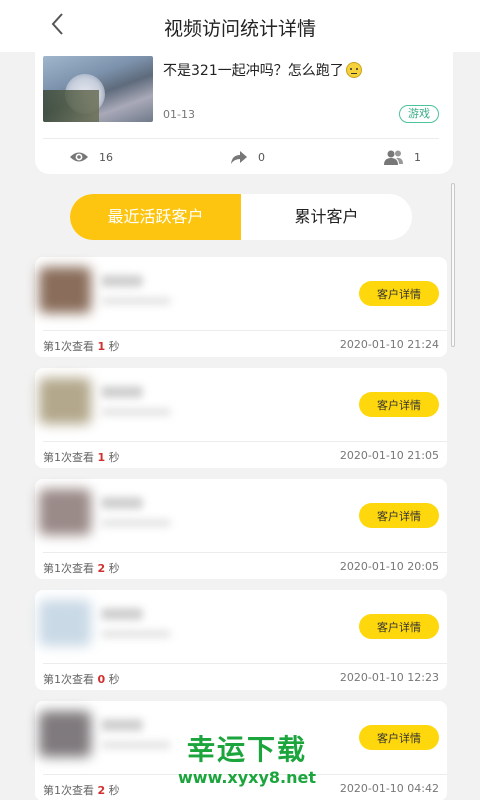 The height and width of the screenshot is (800, 480). What do you see at coordinates (389, 455) in the screenshot?
I see `view-timestamp: 2020-01-10 21:05` at bounding box center [389, 455].